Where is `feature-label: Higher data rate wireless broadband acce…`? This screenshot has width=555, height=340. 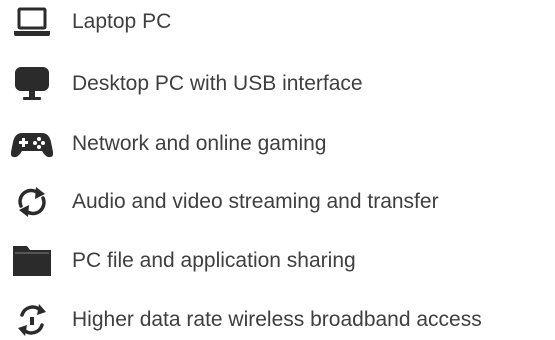
feature-label: Higher data rate wireless broadband acce… is located at coordinates (277, 319).